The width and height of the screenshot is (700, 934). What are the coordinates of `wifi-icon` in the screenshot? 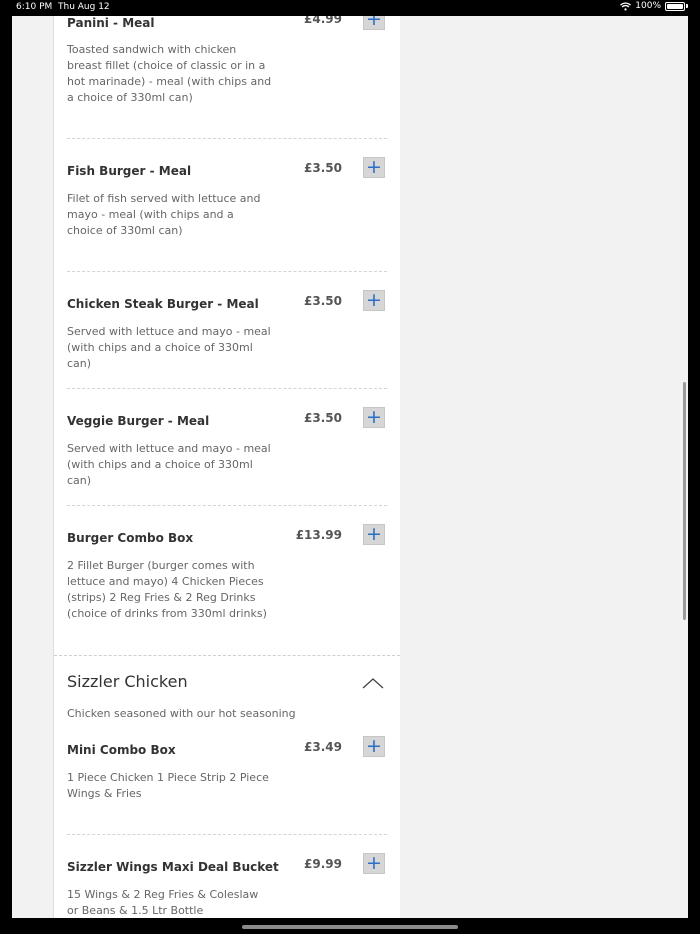 It's located at (626, 5).